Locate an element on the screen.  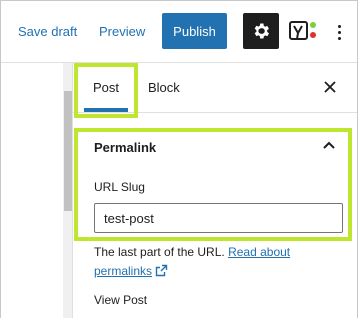
url-slug-input is located at coordinates (218, 218).